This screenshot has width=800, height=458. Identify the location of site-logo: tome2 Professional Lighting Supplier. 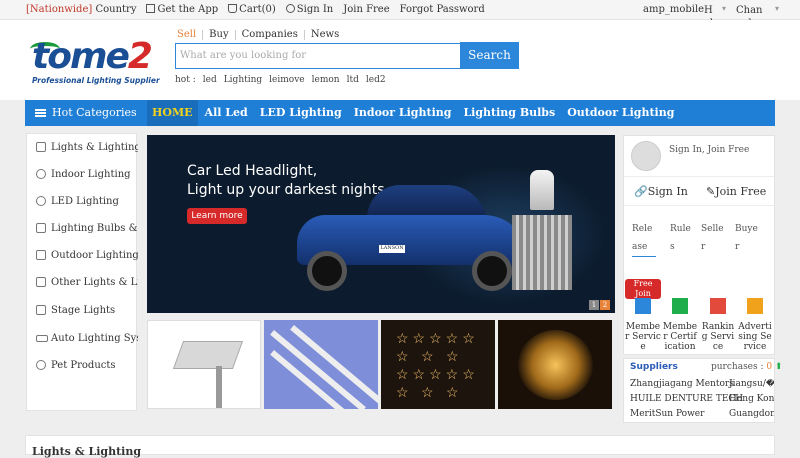
(94, 64).